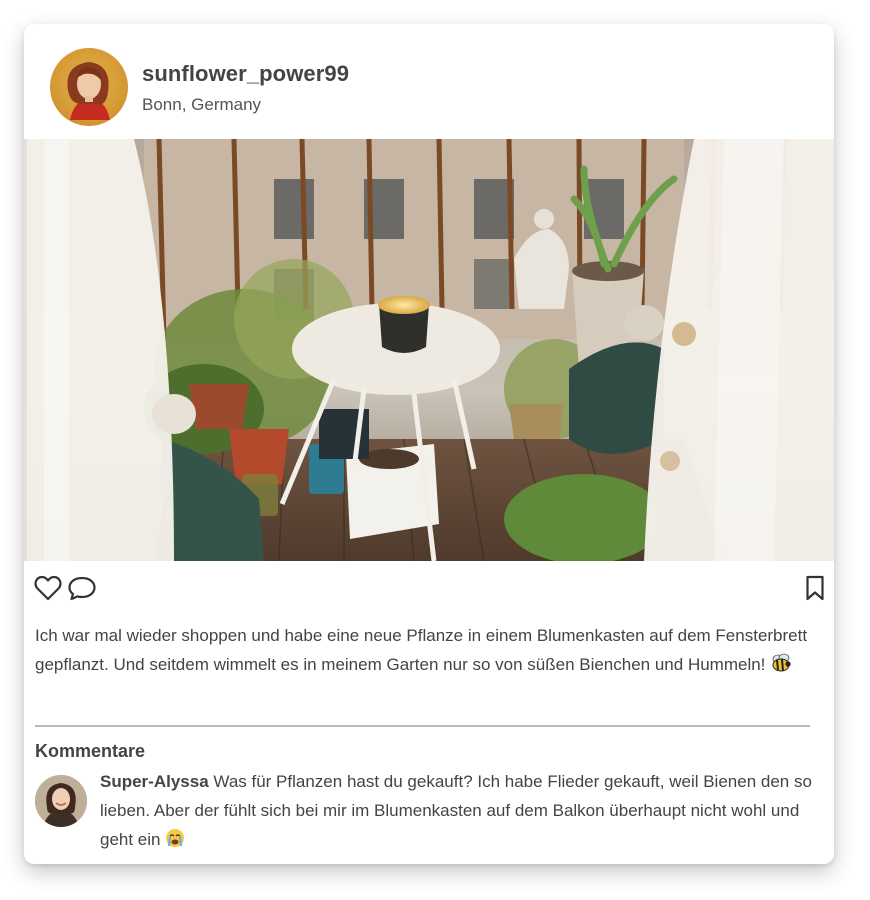 Image resolution: width=870 pixels, height=900 pixels. What do you see at coordinates (245, 74) in the screenshot?
I see `author-username: sunflower_power99` at bounding box center [245, 74].